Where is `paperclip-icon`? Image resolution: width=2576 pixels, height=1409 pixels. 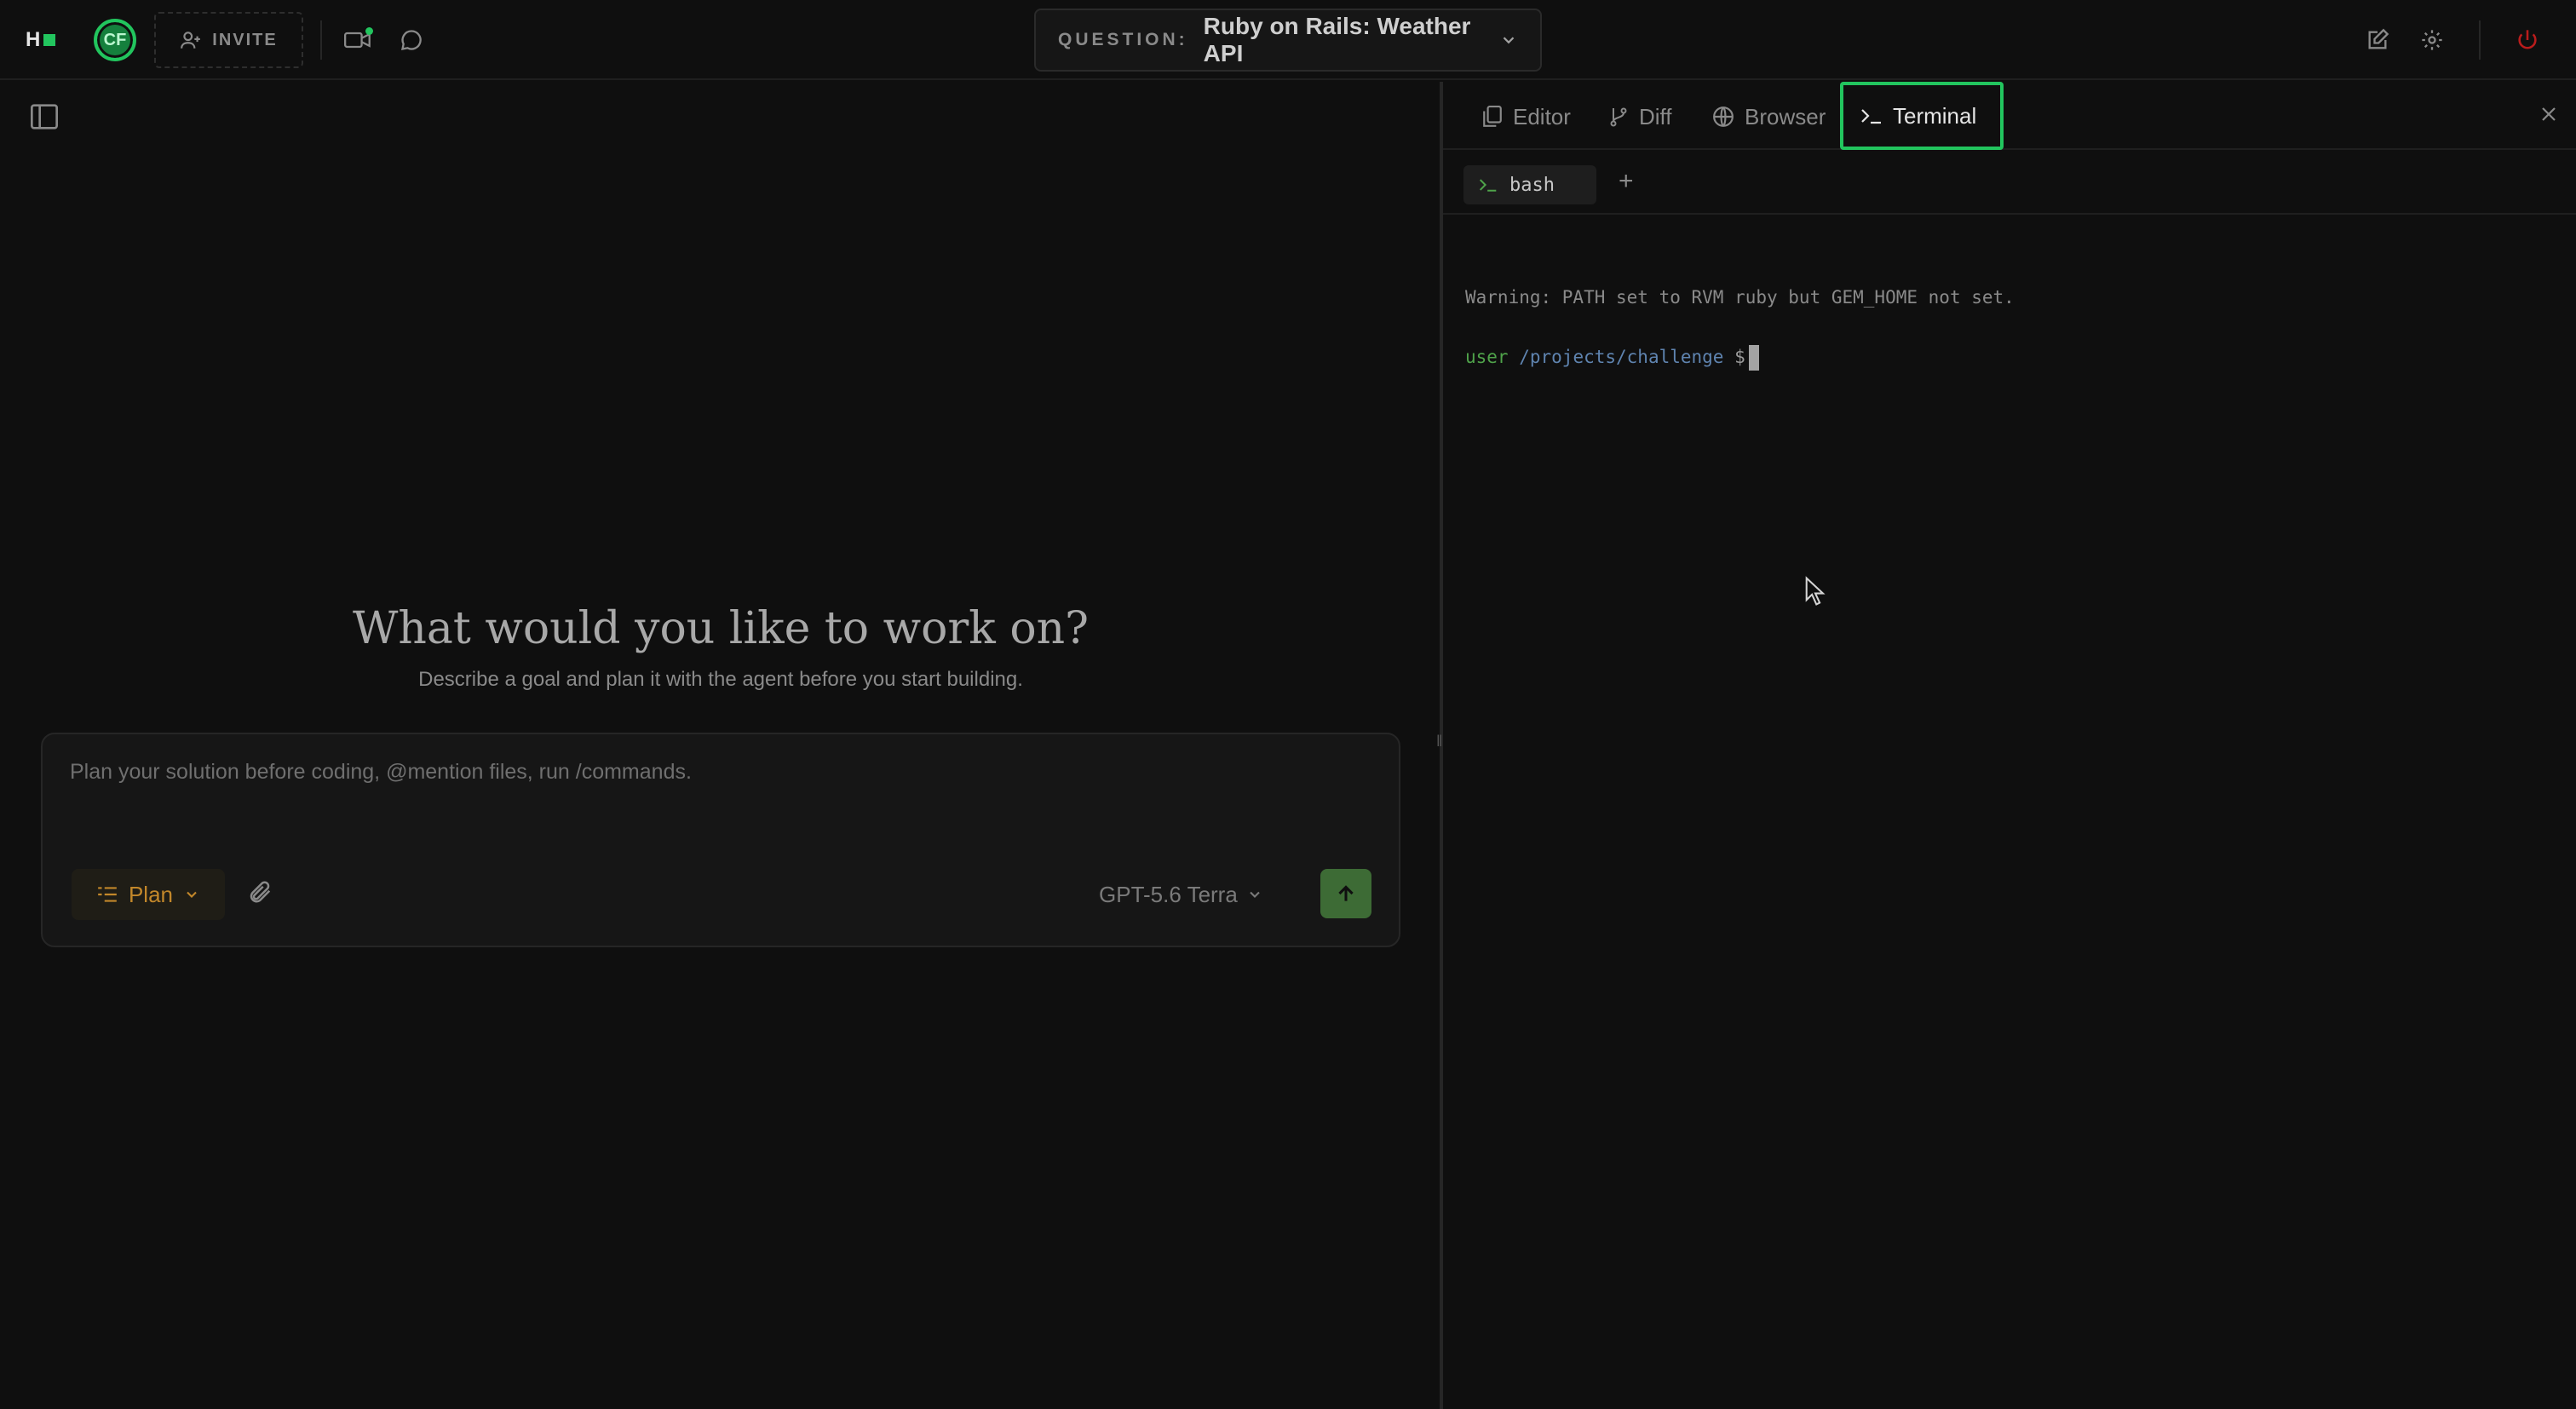
paperclip-icon is located at coordinates (261, 892).